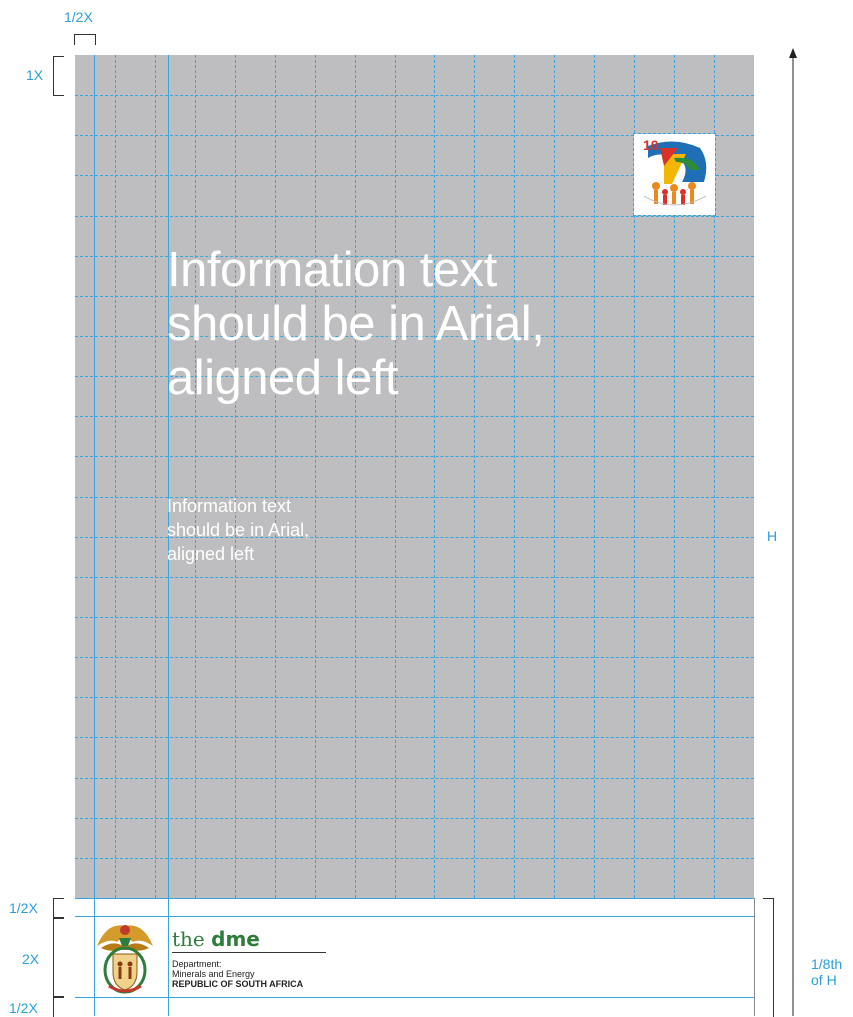 This screenshot has height=1017, width=853. Describe the element at coordinates (78, 17) in the screenshot. I see `half-x-label: 1/2X` at that location.